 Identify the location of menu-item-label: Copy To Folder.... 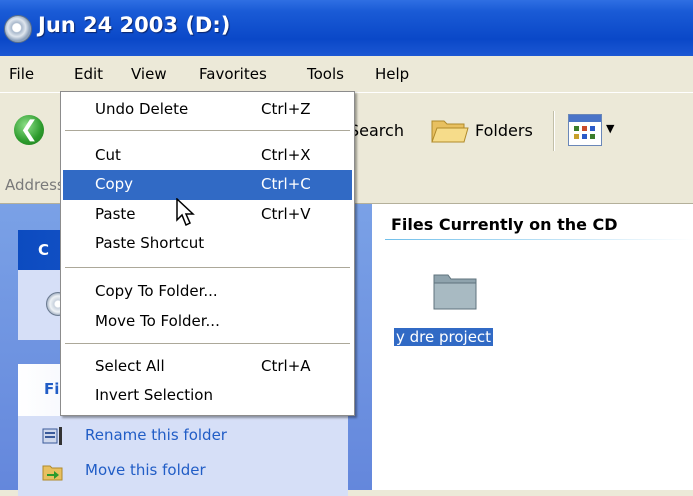
(156, 291).